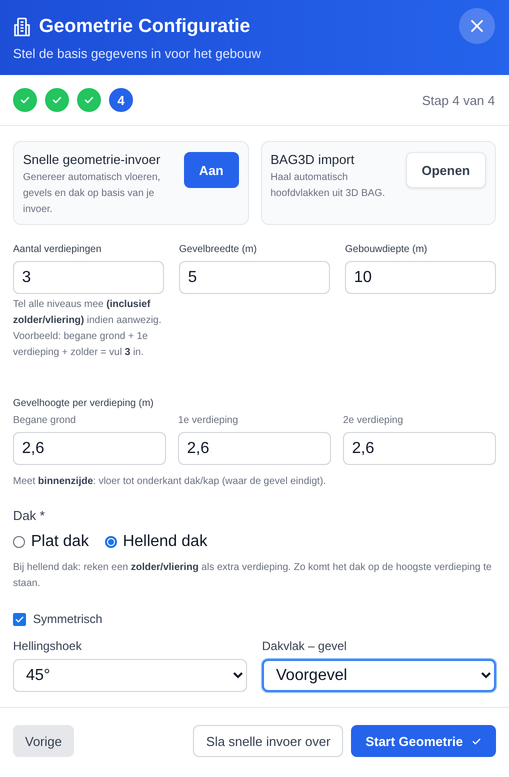 The image size is (509, 777). What do you see at coordinates (423, 741) in the screenshot?
I see `start-button: Start Geometrie` at bounding box center [423, 741].